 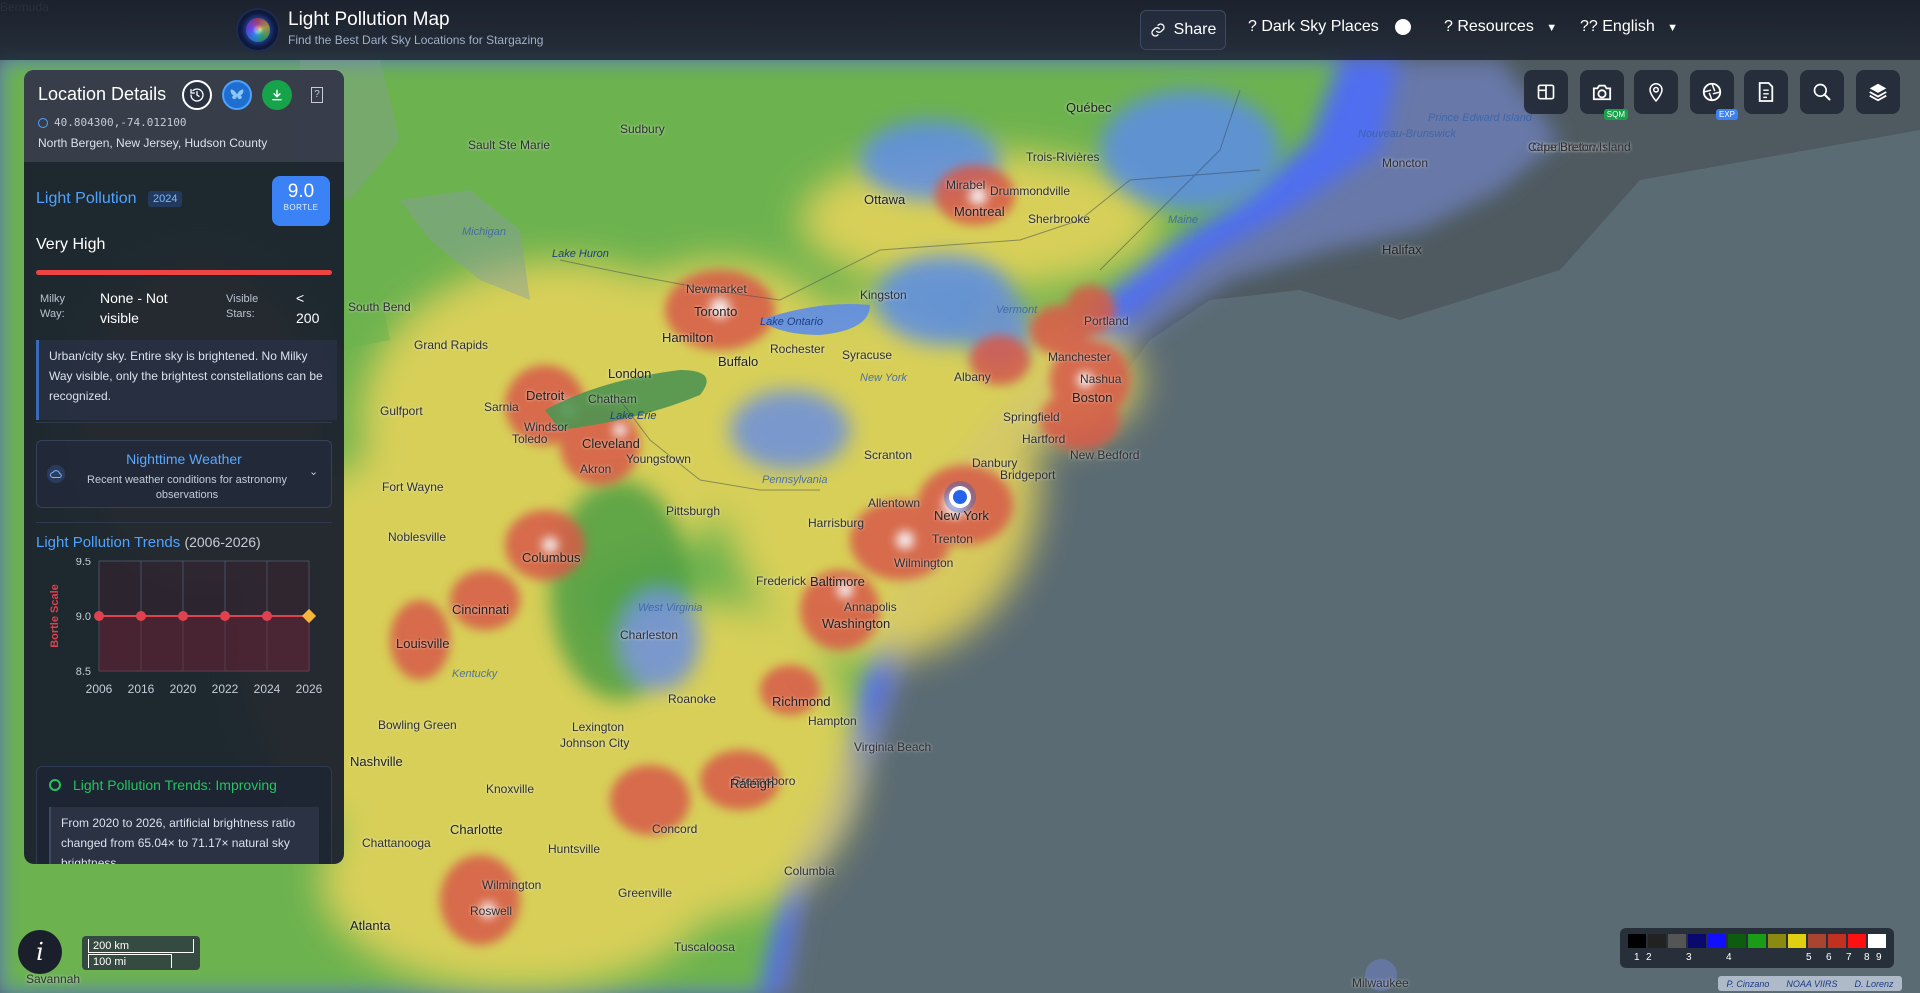 I want to click on layers-tool-button, so click(x=1878, y=92).